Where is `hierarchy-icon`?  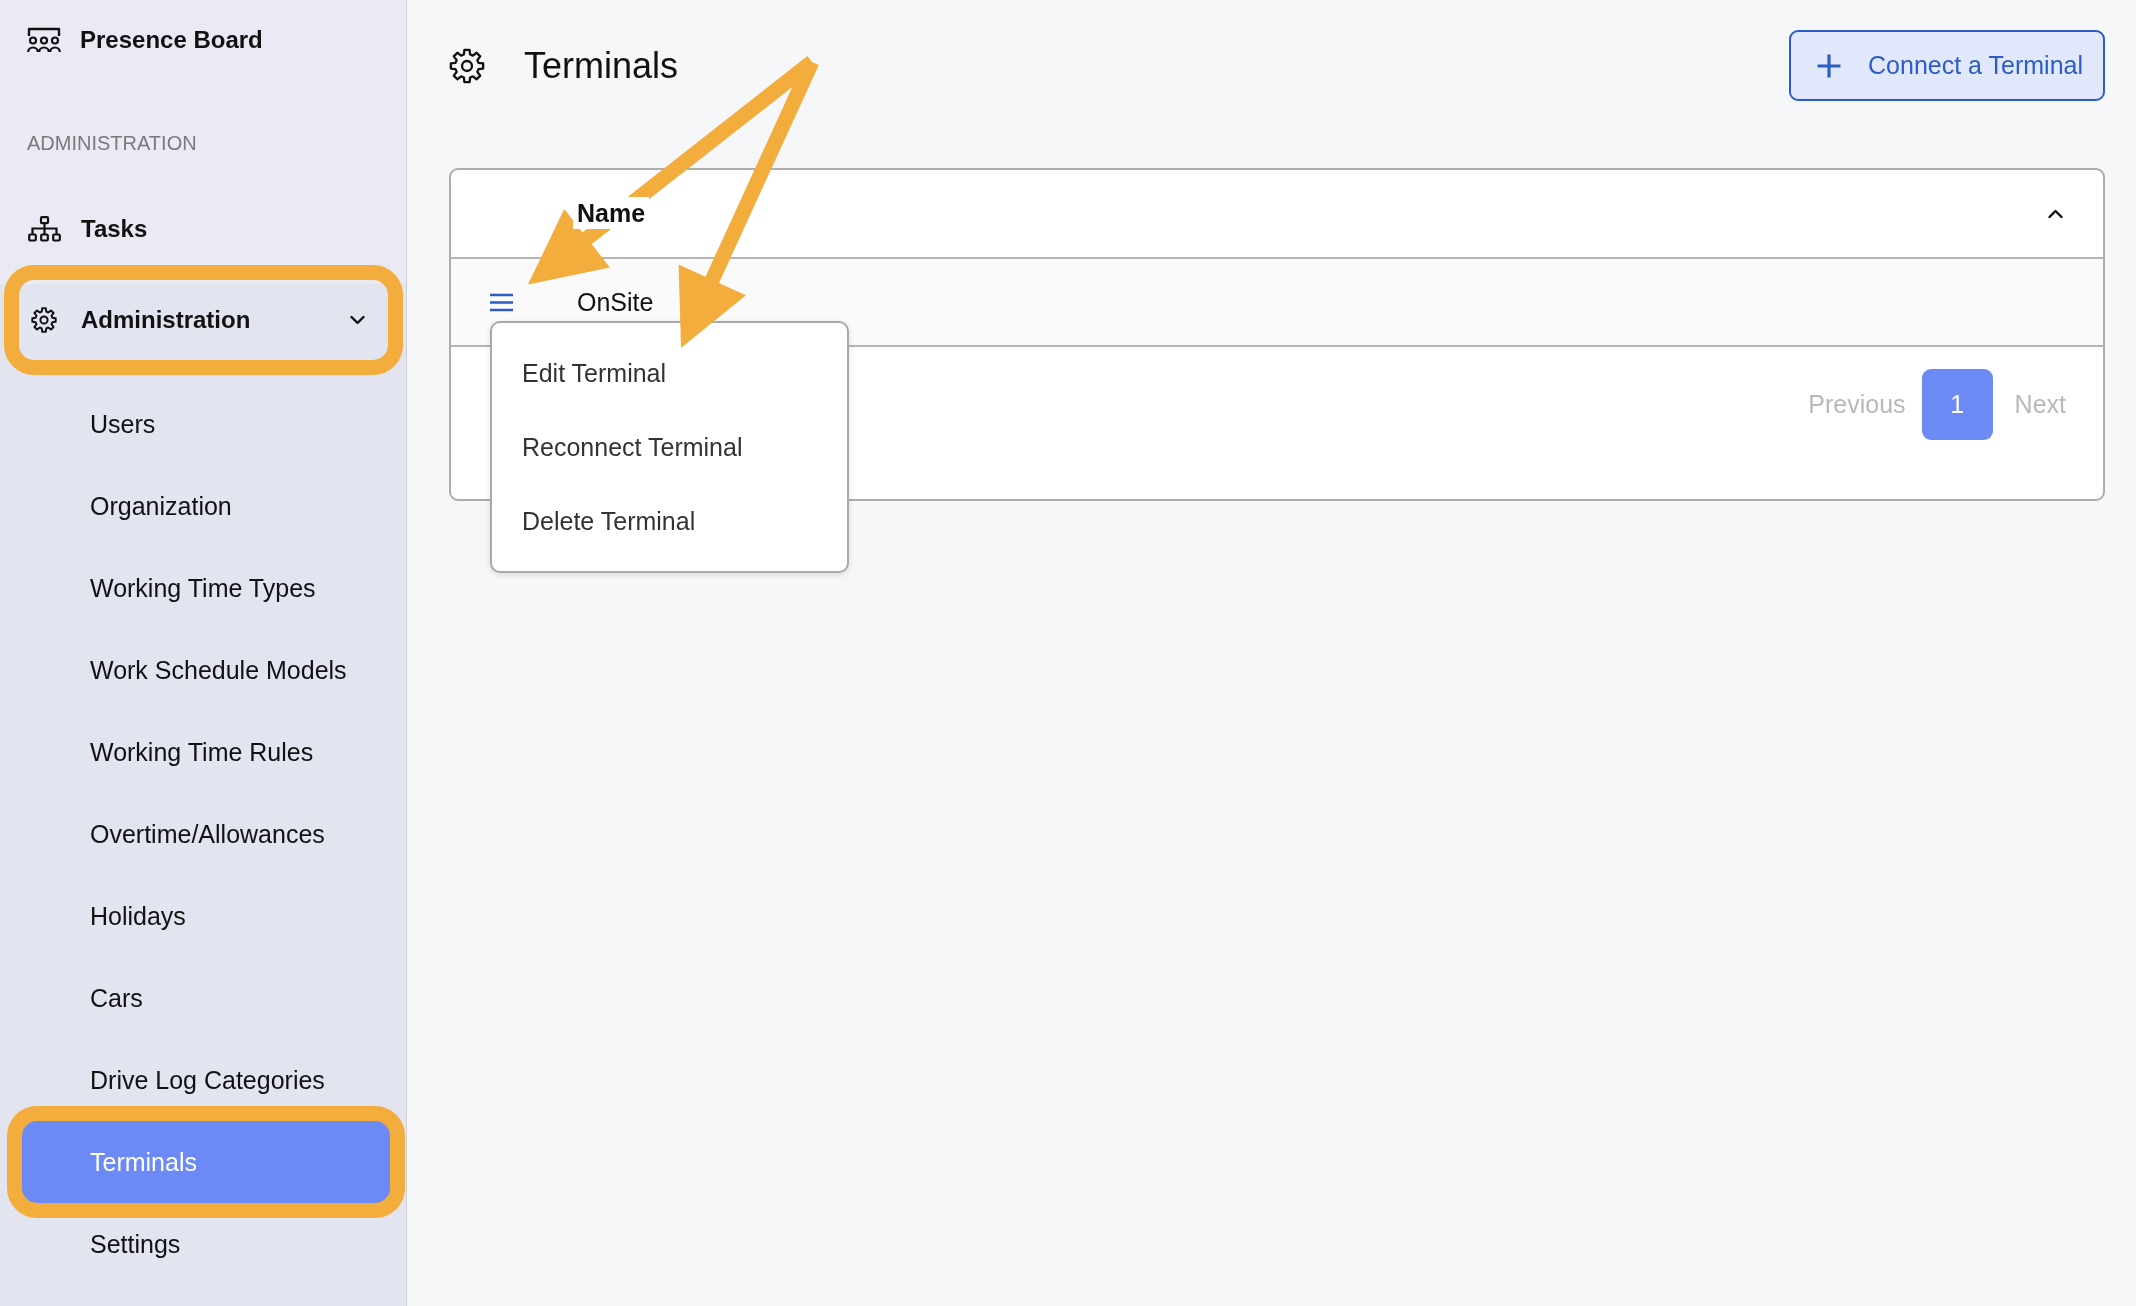 hierarchy-icon is located at coordinates (44, 229).